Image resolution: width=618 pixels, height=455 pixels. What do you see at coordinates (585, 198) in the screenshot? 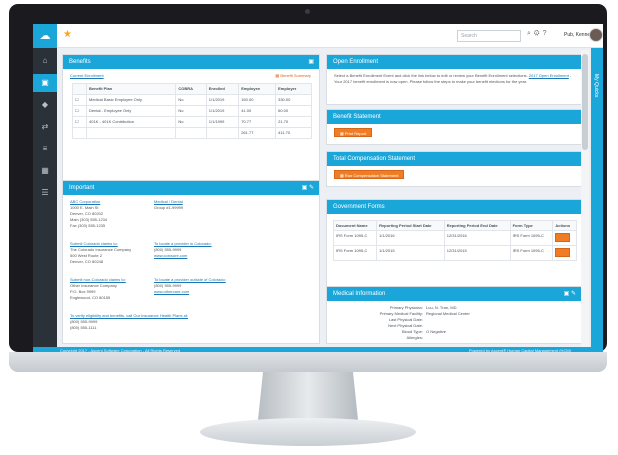
I see `main-scrollbar` at bounding box center [585, 198].